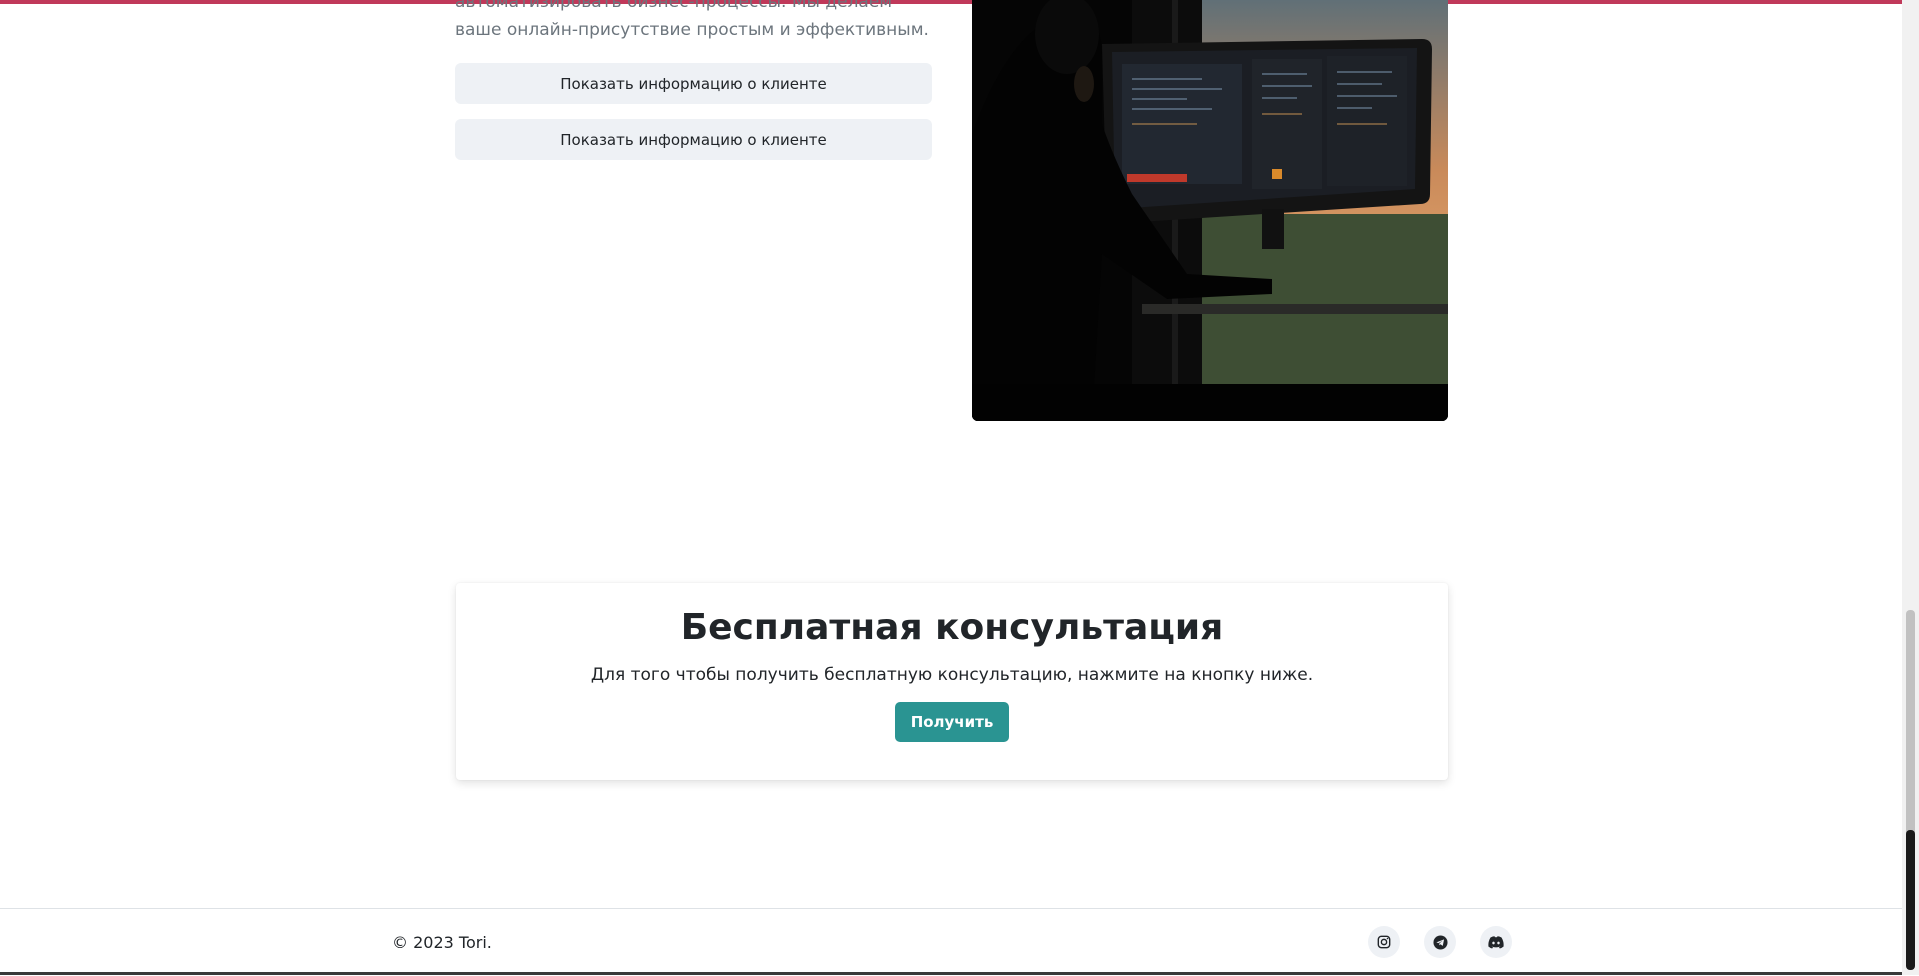  Describe the element at coordinates (1910, 725) in the screenshot. I see `scrollbar-thumb` at that location.